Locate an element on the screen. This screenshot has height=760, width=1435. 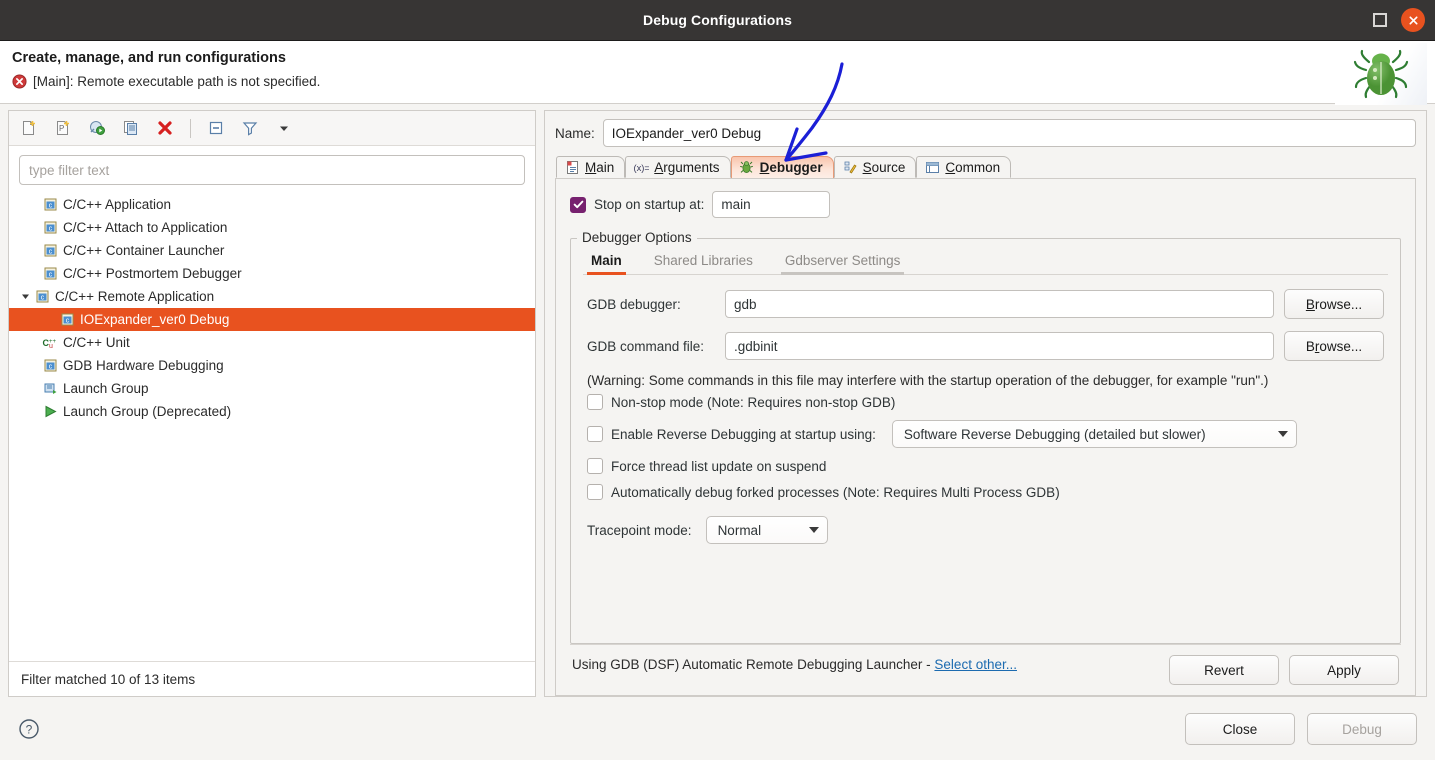
tree-item-label: C/C++ Application is located at coordinates (117, 204).